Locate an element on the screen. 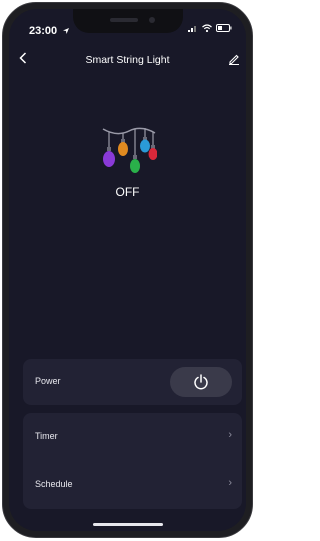 The image size is (320, 541). settings-card: Timer › Schedule › is located at coordinates (132, 461).